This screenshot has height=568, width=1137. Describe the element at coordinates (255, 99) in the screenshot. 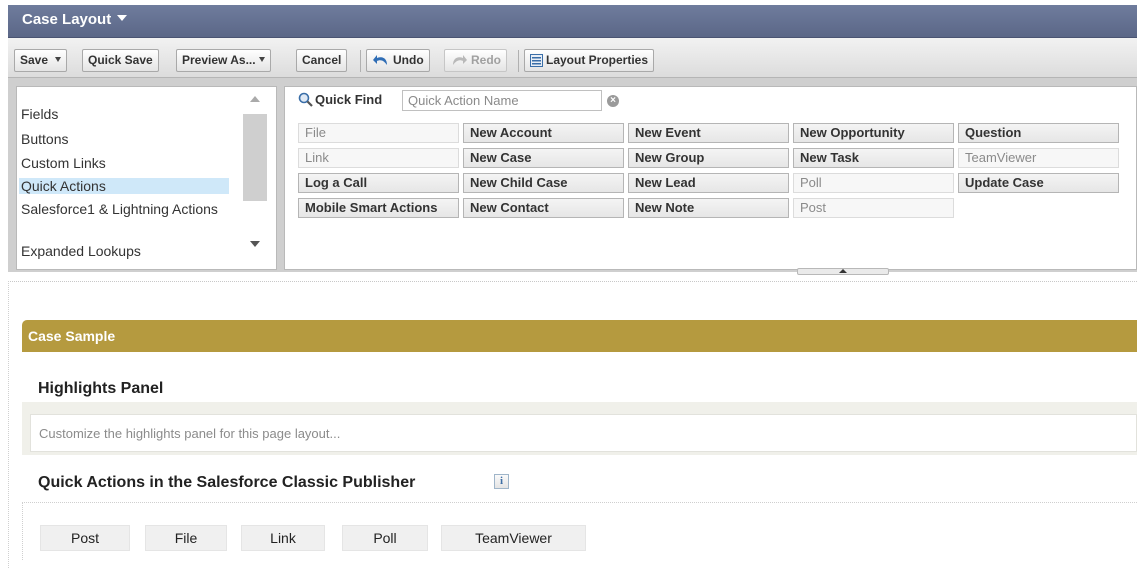

I see `scroll-up-icon` at that location.